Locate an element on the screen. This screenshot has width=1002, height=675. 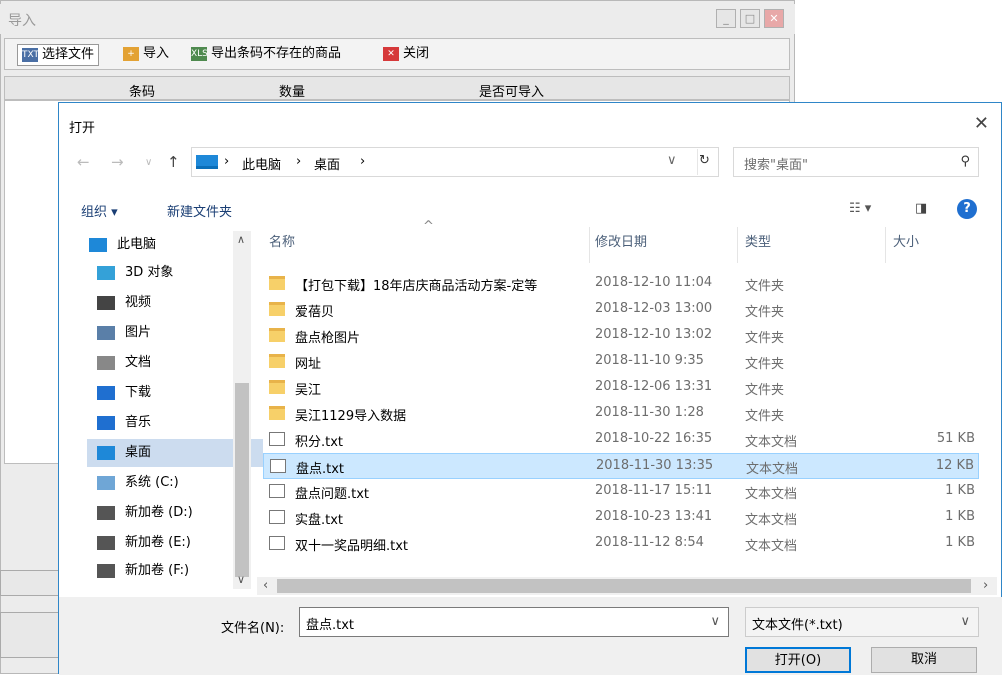
select-file-button: TXT 选择文件 is located at coordinates (58, 55).